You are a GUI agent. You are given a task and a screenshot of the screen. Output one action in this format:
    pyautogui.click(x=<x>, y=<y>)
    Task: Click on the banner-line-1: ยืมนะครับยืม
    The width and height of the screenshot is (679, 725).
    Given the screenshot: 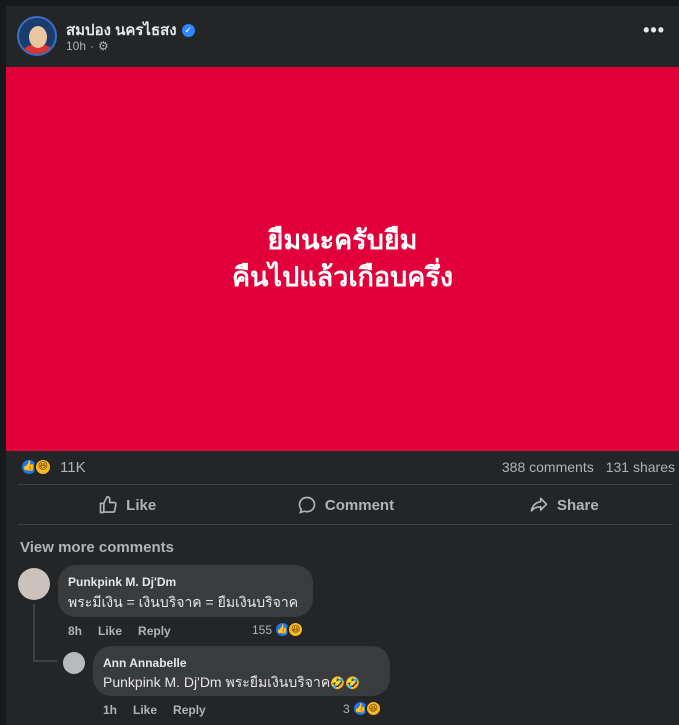 What is the action you would take?
    pyautogui.click(x=342, y=240)
    